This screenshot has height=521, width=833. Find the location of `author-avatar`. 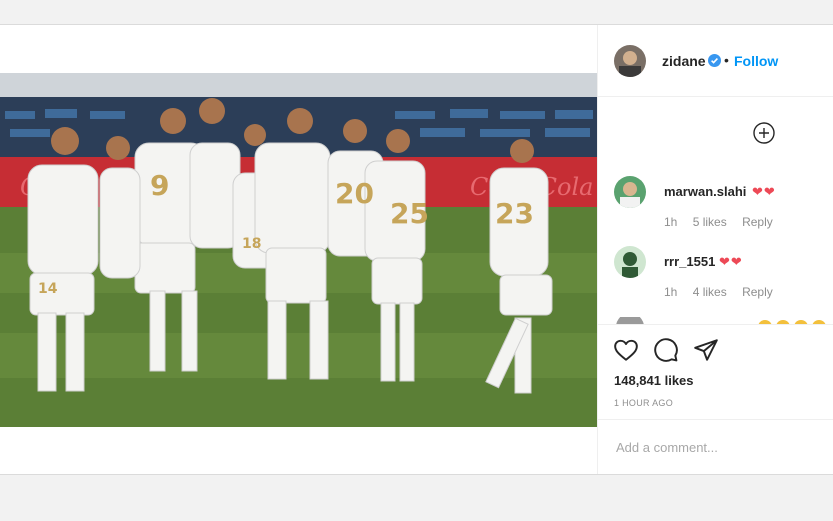

author-avatar is located at coordinates (630, 61).